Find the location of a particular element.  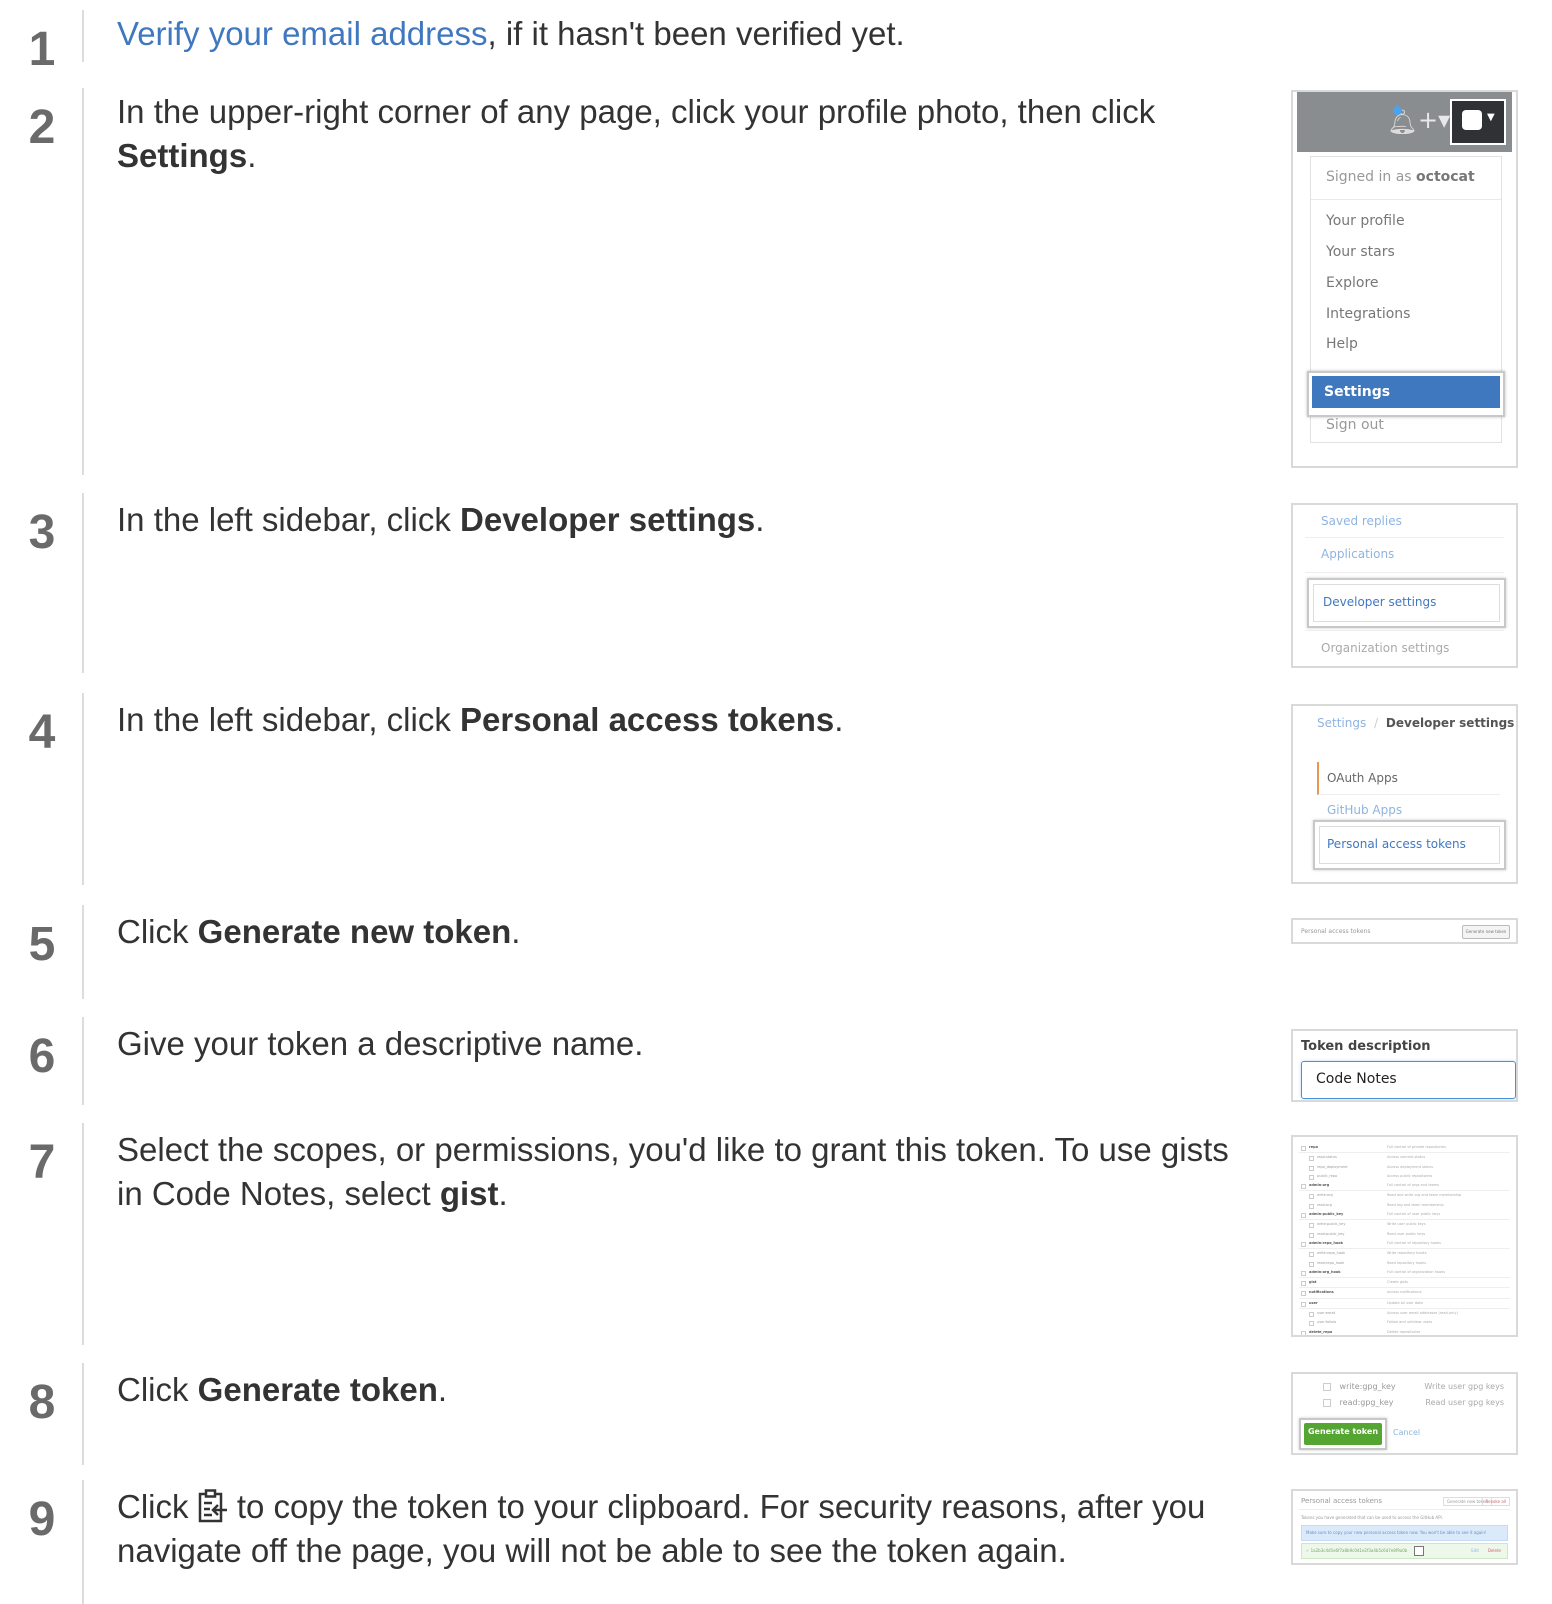

scope-row: read:repo_hook Read repository hooks is located at coordinates (1404, 1263).